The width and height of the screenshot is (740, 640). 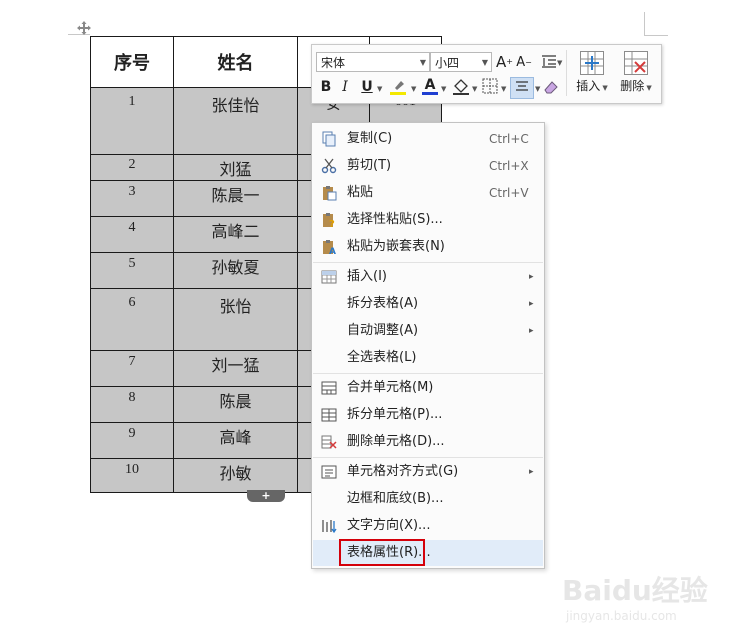 What do you see at coordinates (524, 63) in the screenshot?
I see `shrink-font-button: A−` at bounding box center [524, 63].